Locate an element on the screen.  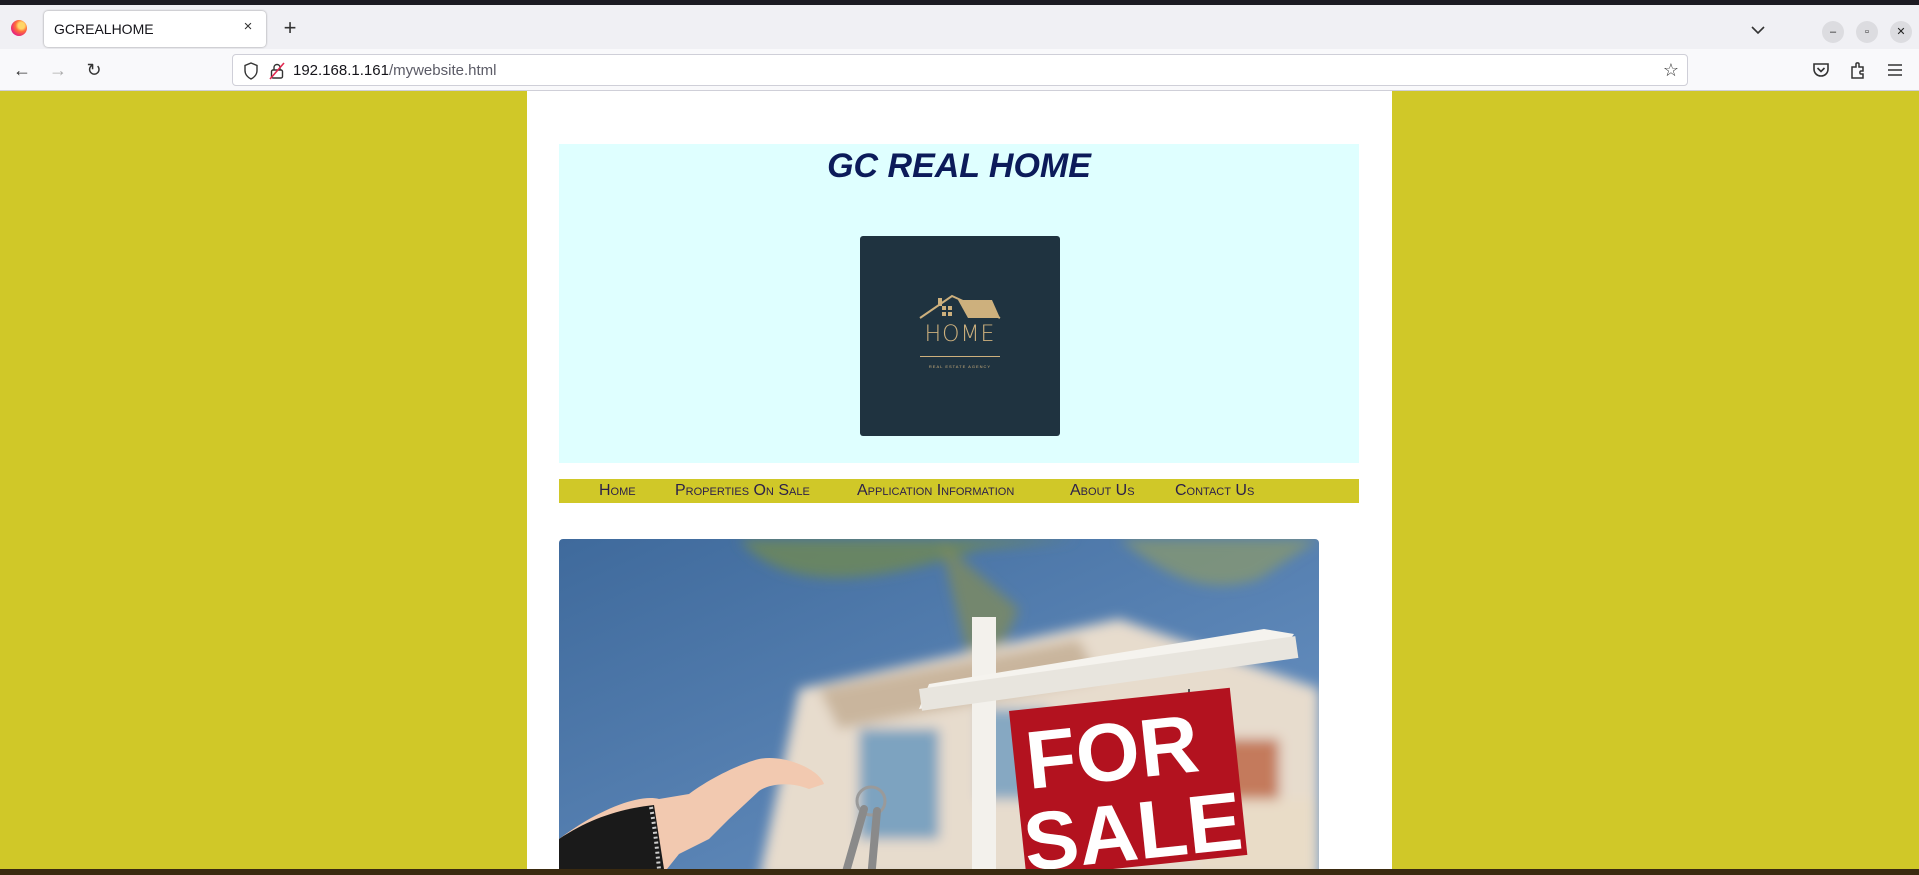
forward-icon: → is located at coordinates (58, 70).